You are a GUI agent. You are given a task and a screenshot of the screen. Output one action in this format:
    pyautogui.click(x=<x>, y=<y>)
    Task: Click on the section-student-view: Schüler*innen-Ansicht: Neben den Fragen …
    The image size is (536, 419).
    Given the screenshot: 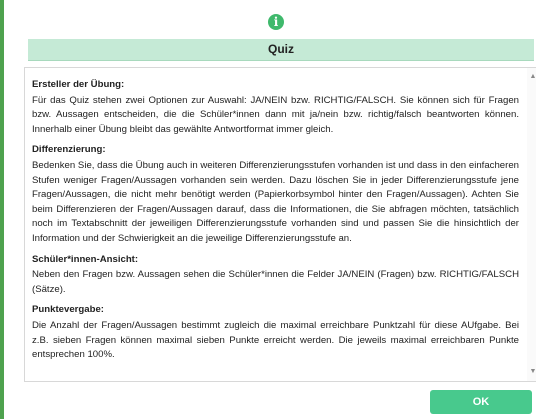 What is the action you would take?
    pyautogui.click(x=275, y=275)
    